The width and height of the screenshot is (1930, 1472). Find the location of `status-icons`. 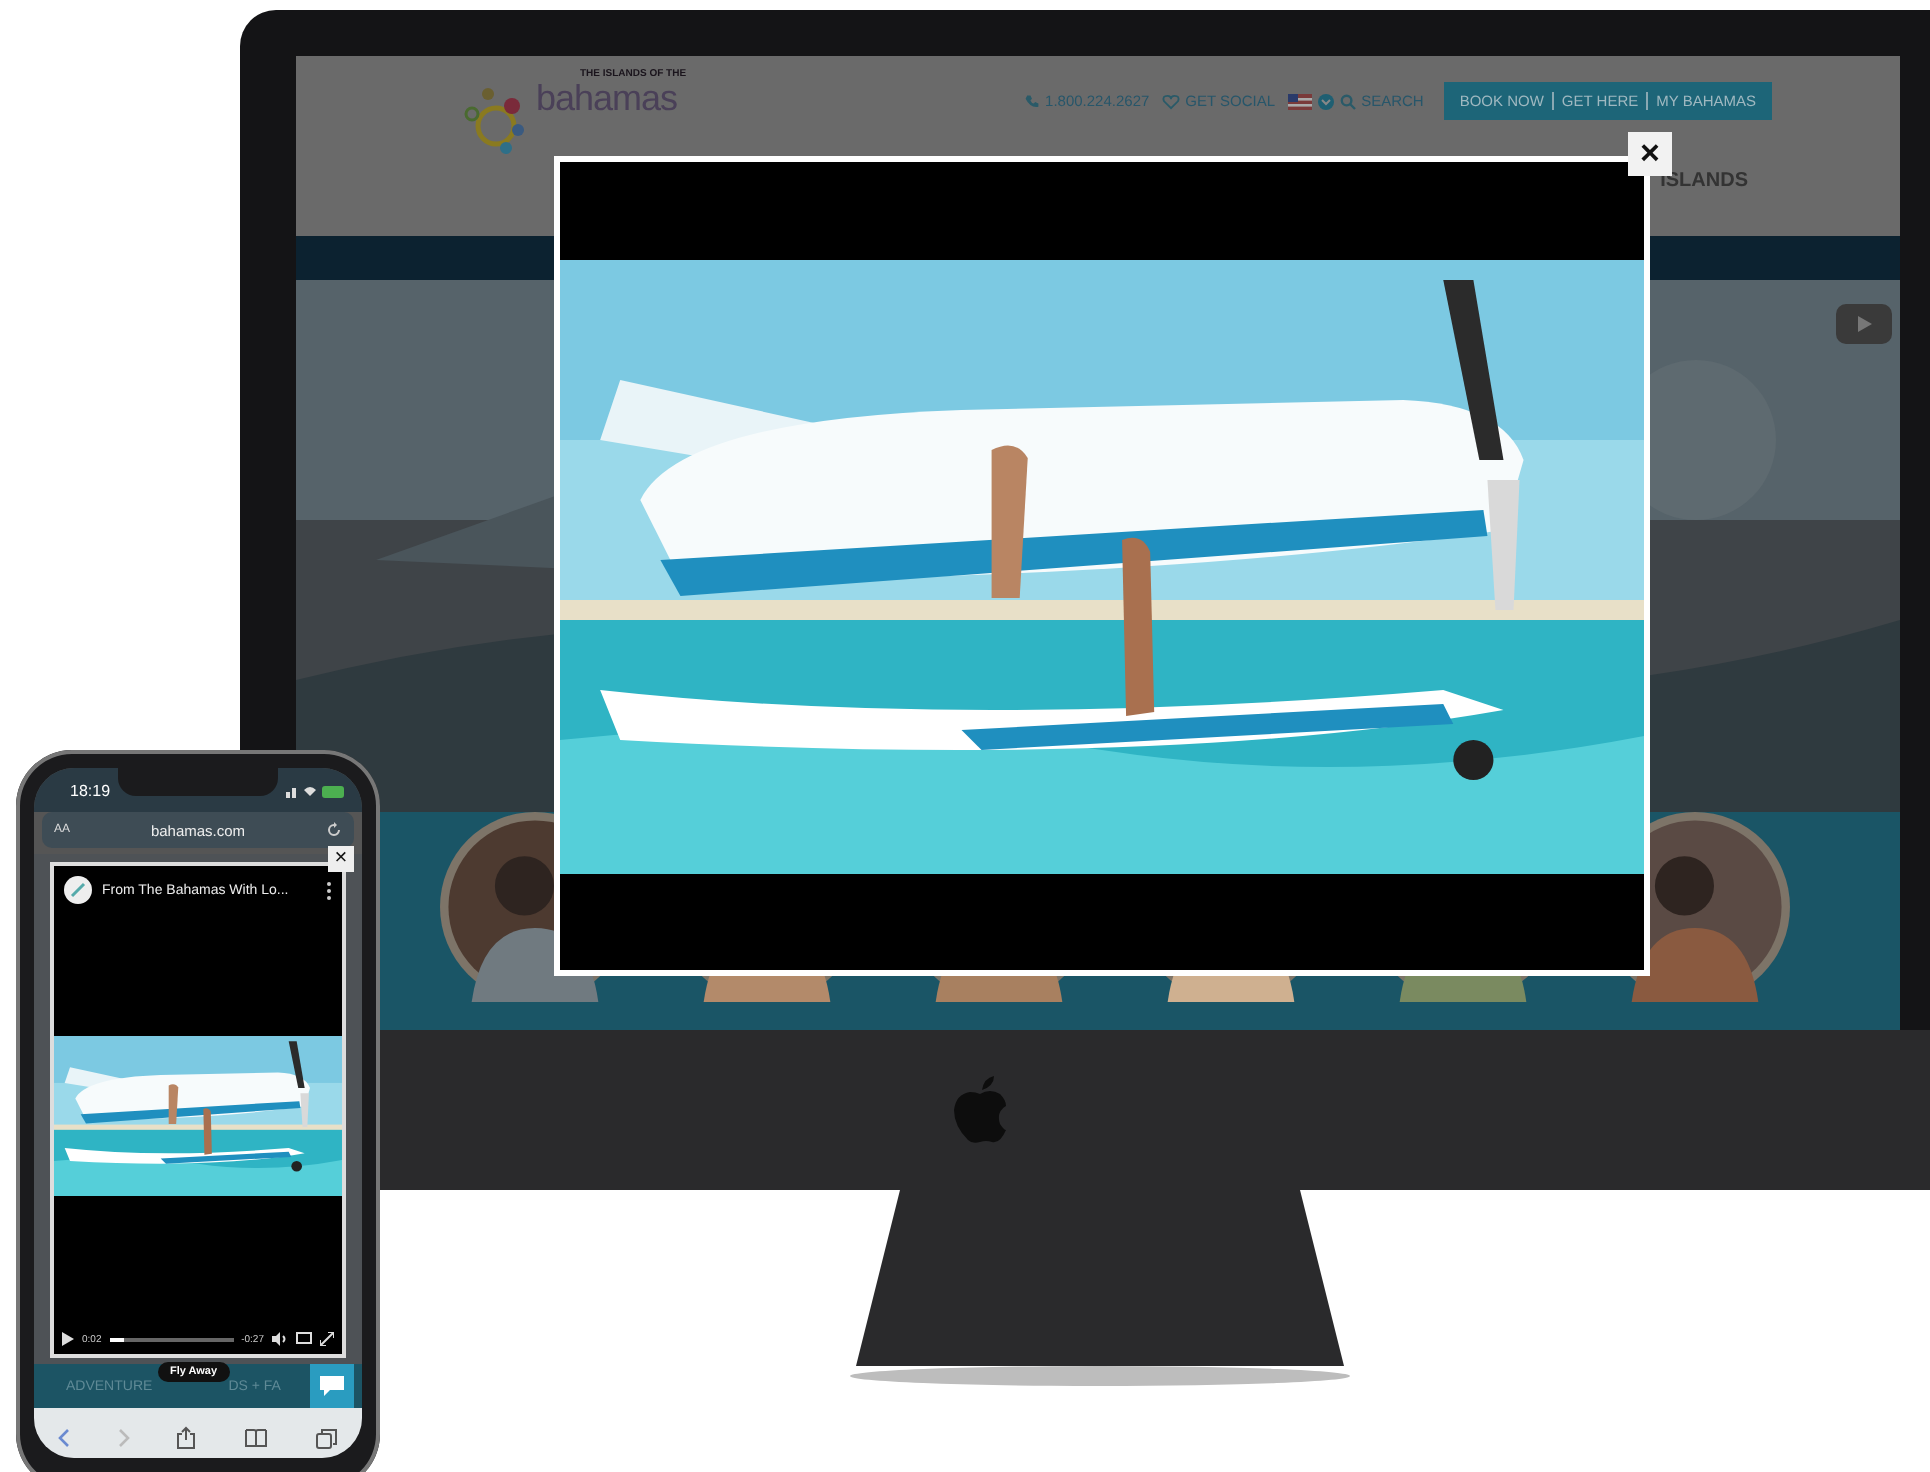

status-icons is located at coordinates (316, 790).